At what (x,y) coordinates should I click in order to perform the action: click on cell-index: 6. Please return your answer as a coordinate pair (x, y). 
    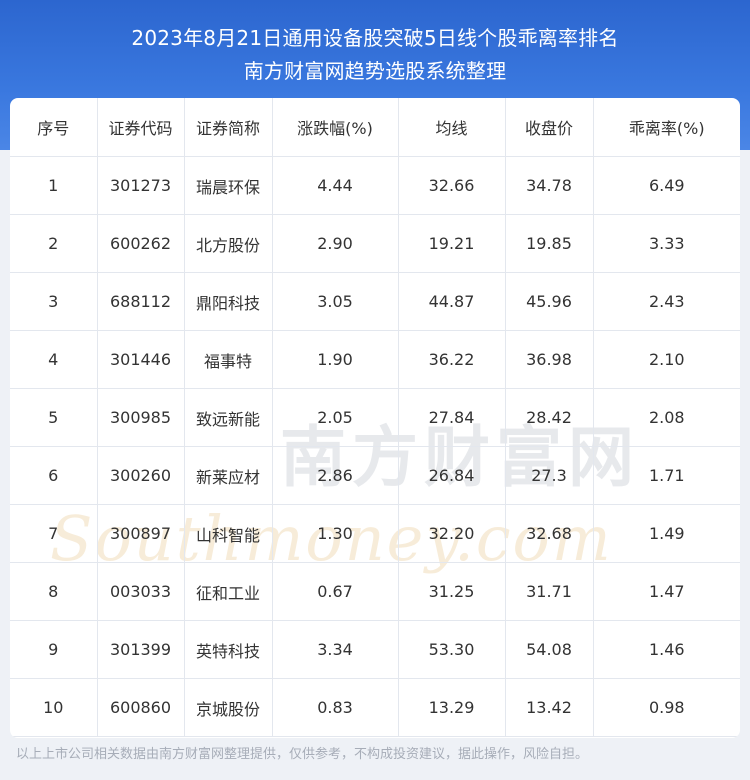
    Looking at the image, I should click on (54, 475).